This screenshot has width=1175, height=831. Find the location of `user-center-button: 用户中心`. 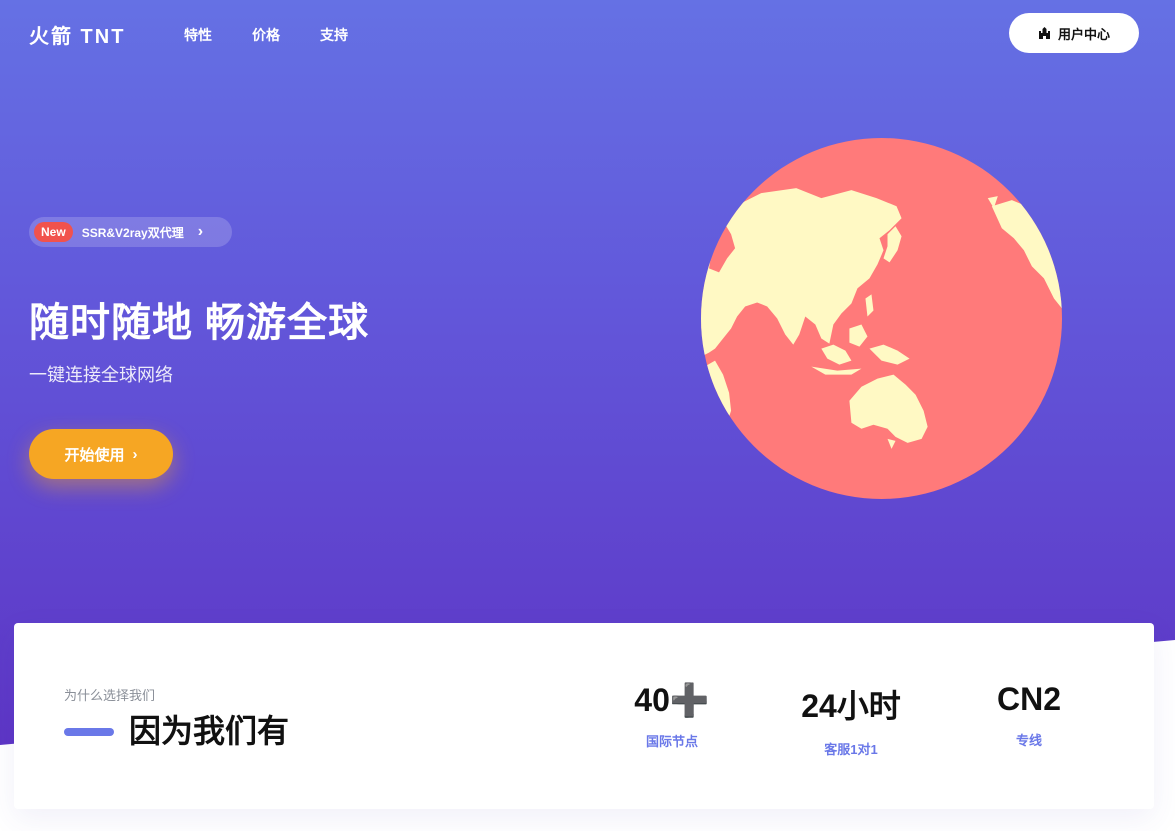

user-center-button: 用户中心 is located at coordinates (1074, 33).